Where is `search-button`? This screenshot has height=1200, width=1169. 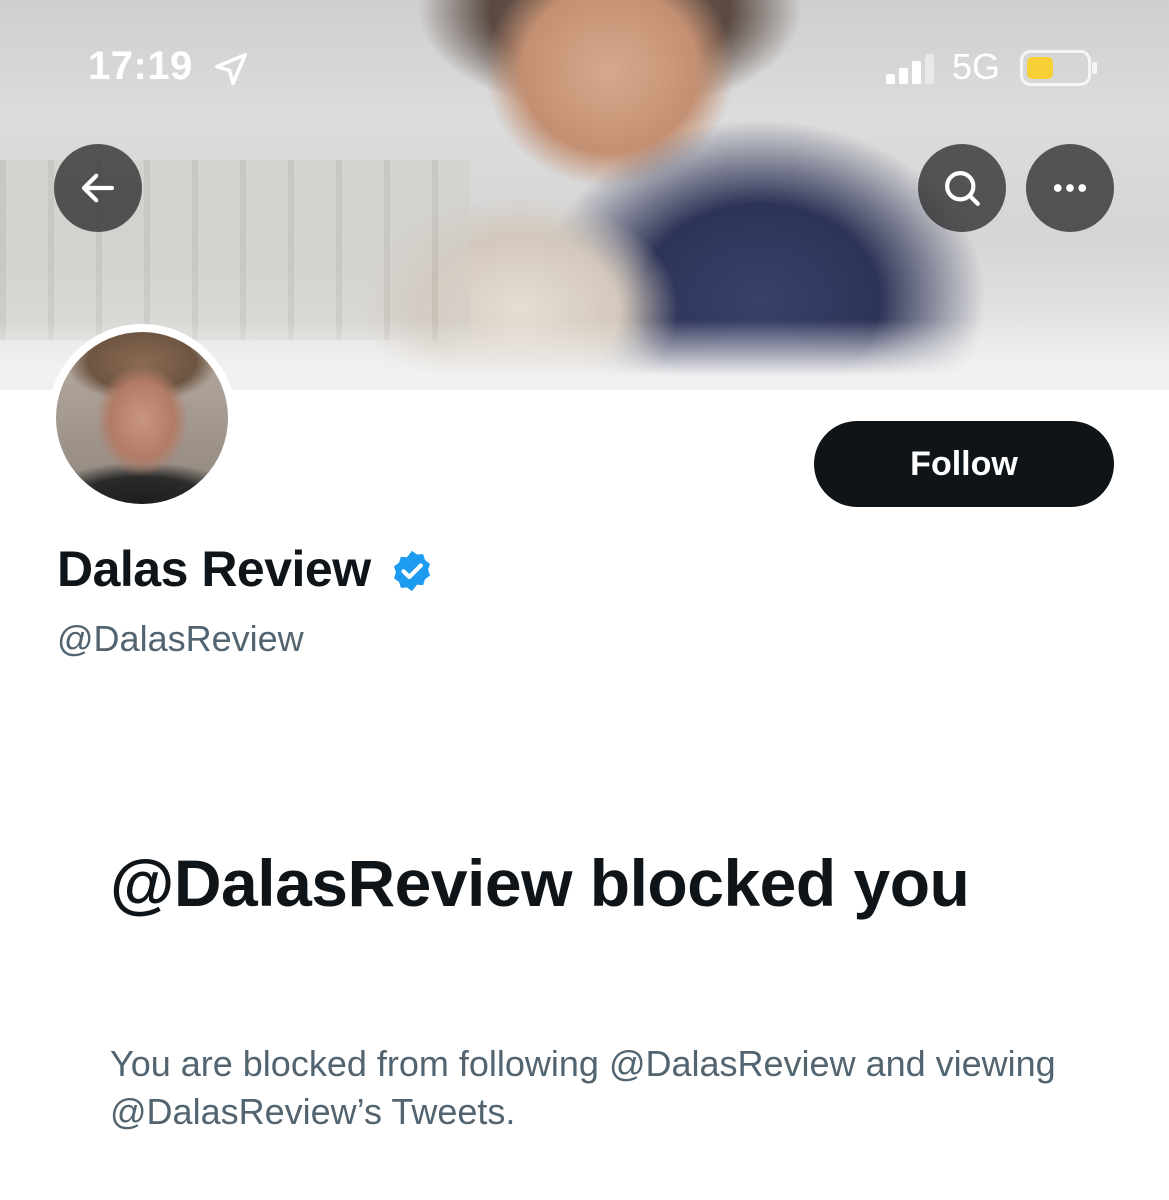
search-button is located at coordinates (962, 188).